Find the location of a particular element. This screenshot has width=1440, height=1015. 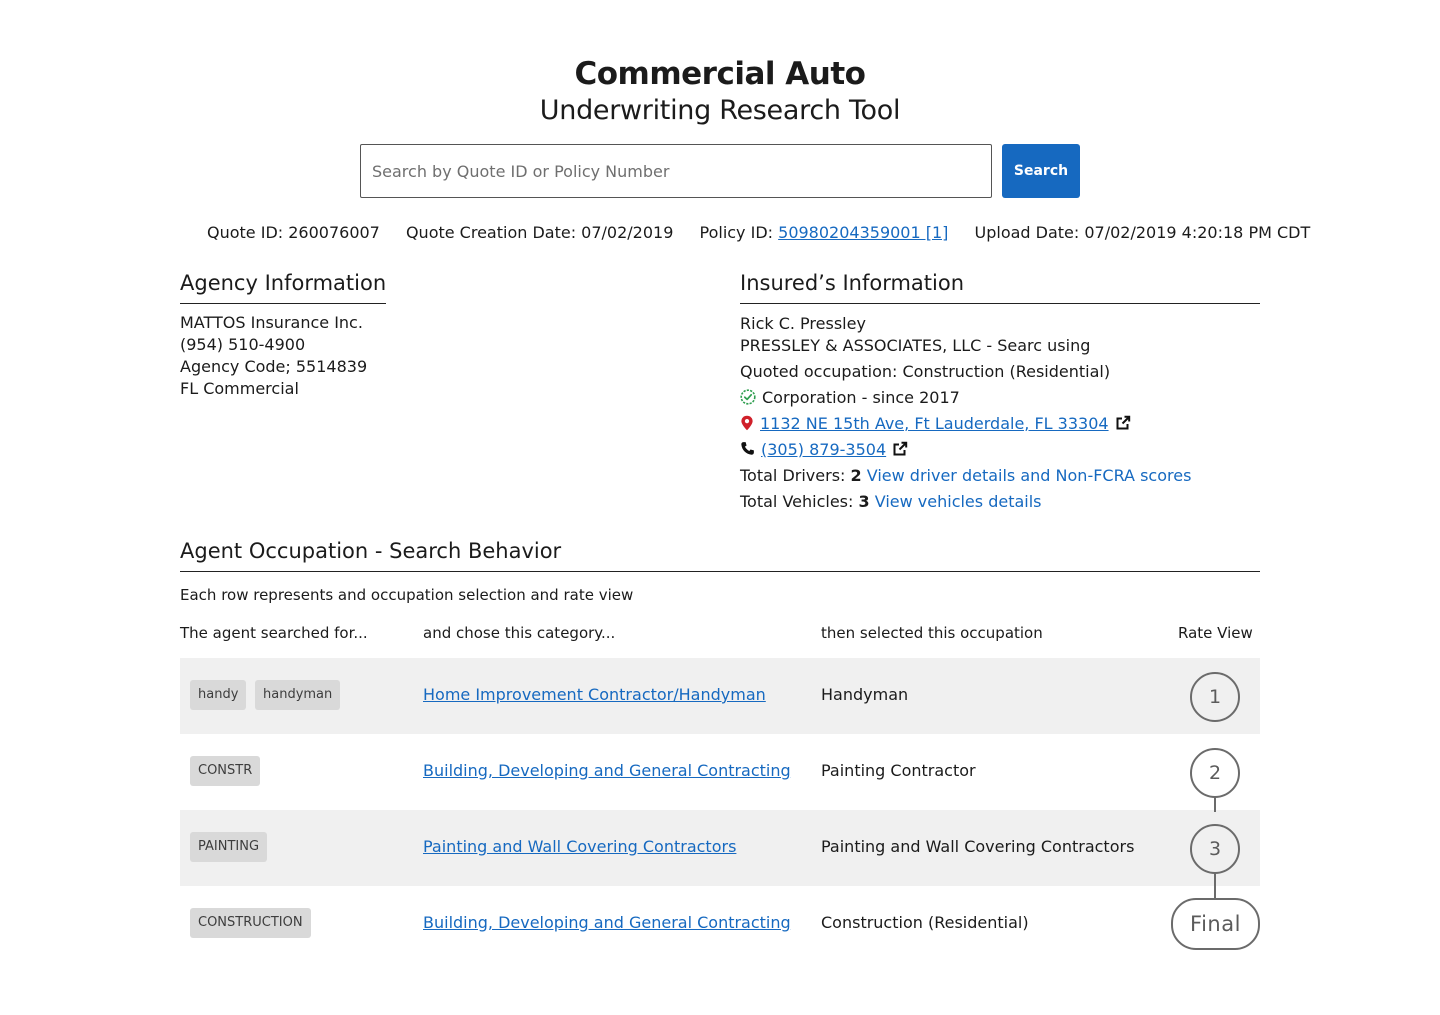

phone-icon is located at coordinates (747, 450).